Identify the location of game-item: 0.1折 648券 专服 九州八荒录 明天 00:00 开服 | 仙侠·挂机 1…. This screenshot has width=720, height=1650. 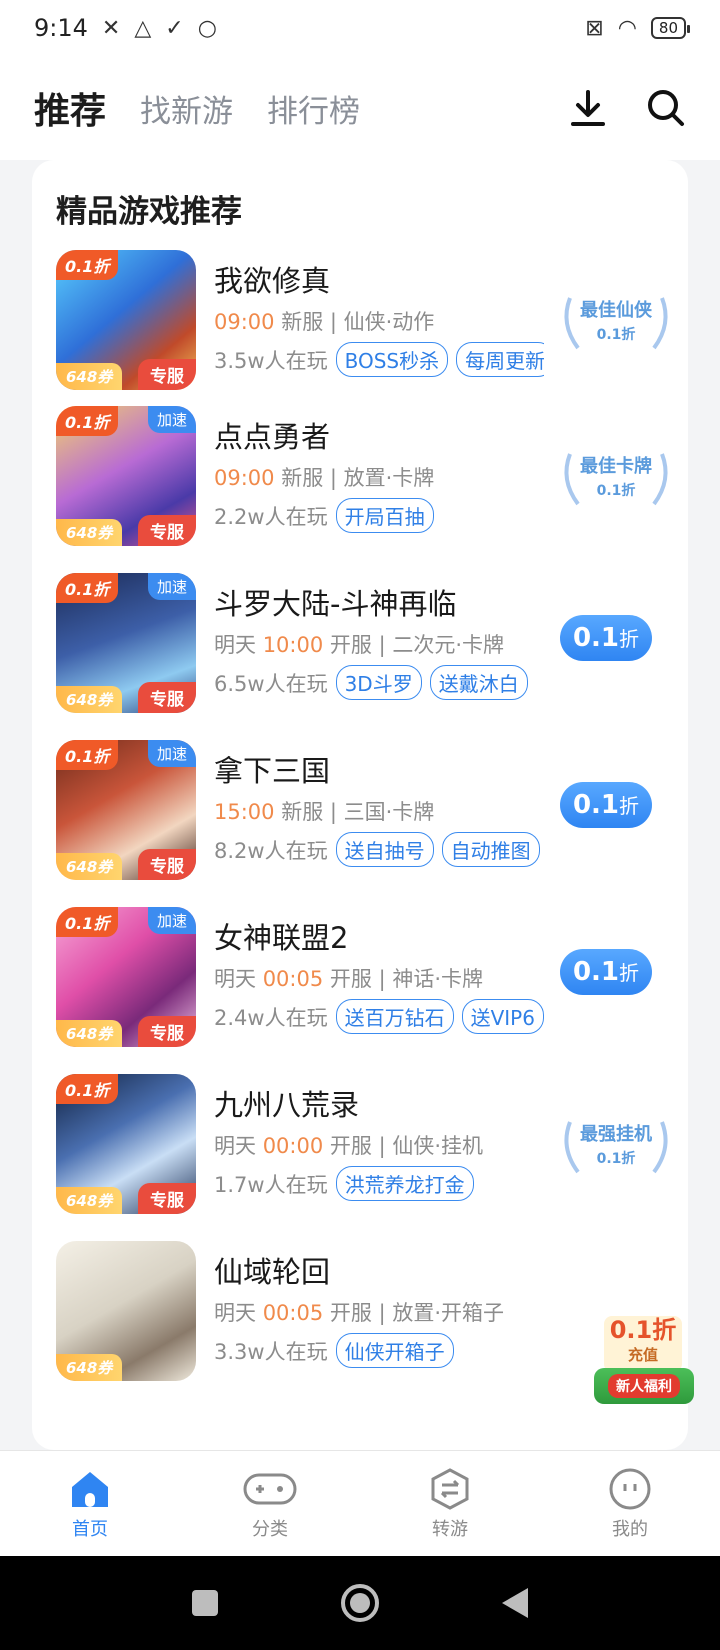
(366, 1145).